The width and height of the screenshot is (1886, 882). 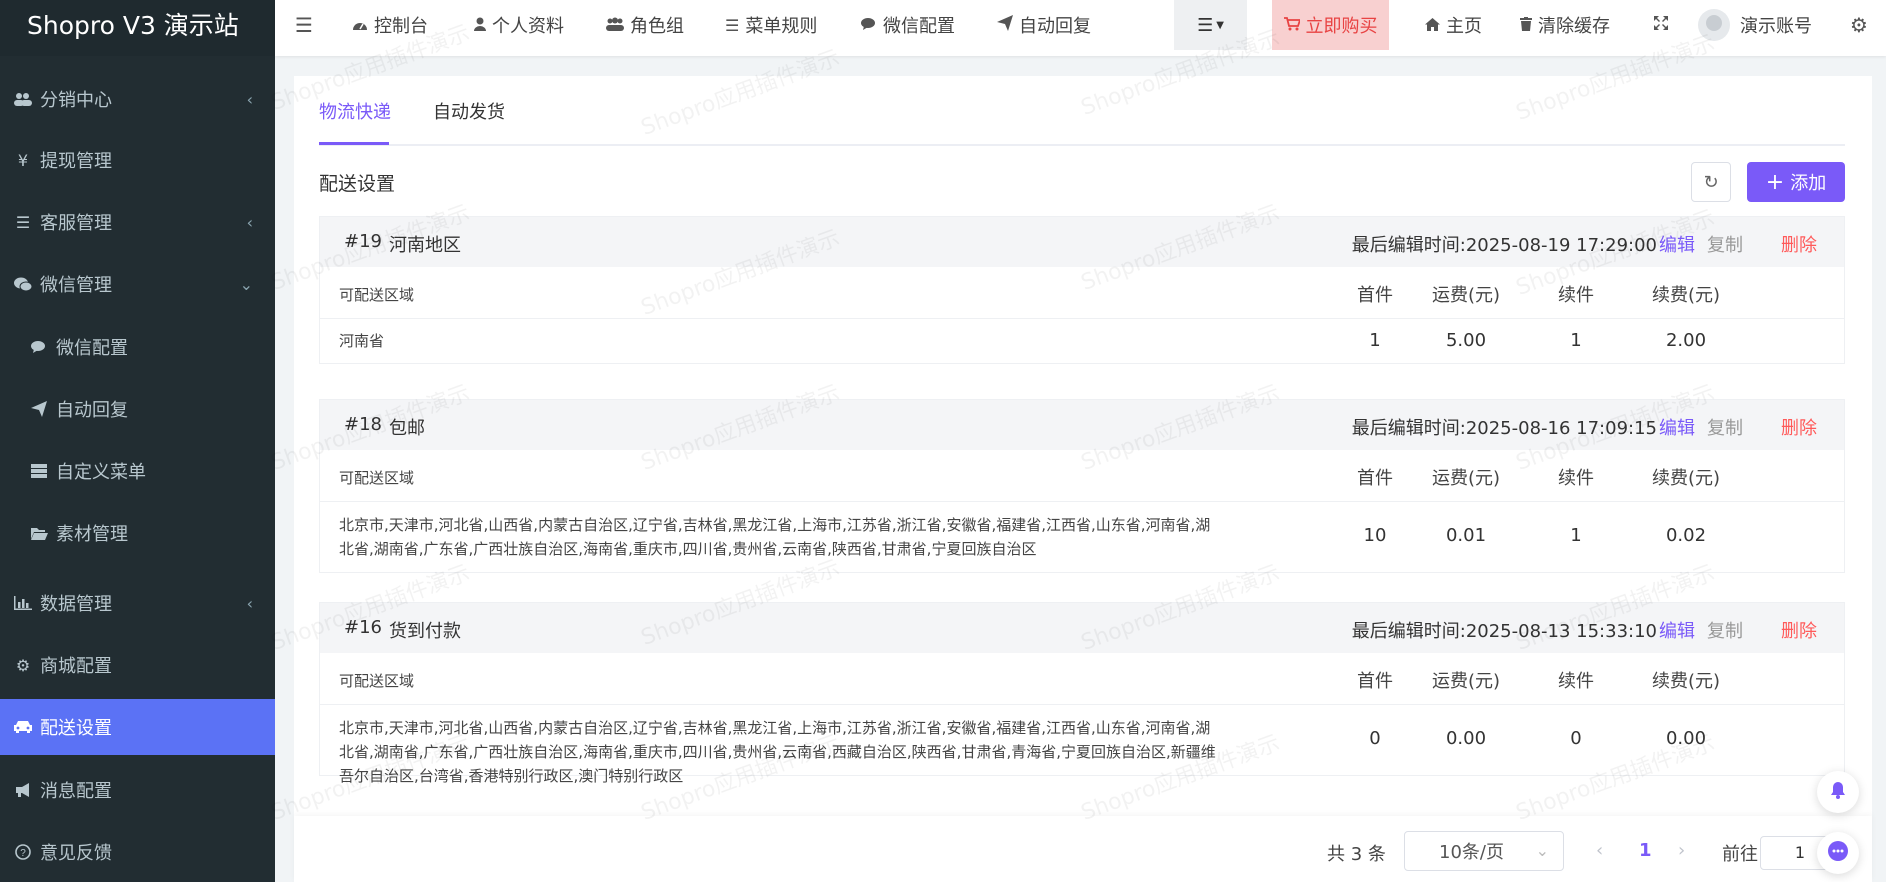 I want to click on tab-logistics: 物流快递, so click(x=355, y=111).